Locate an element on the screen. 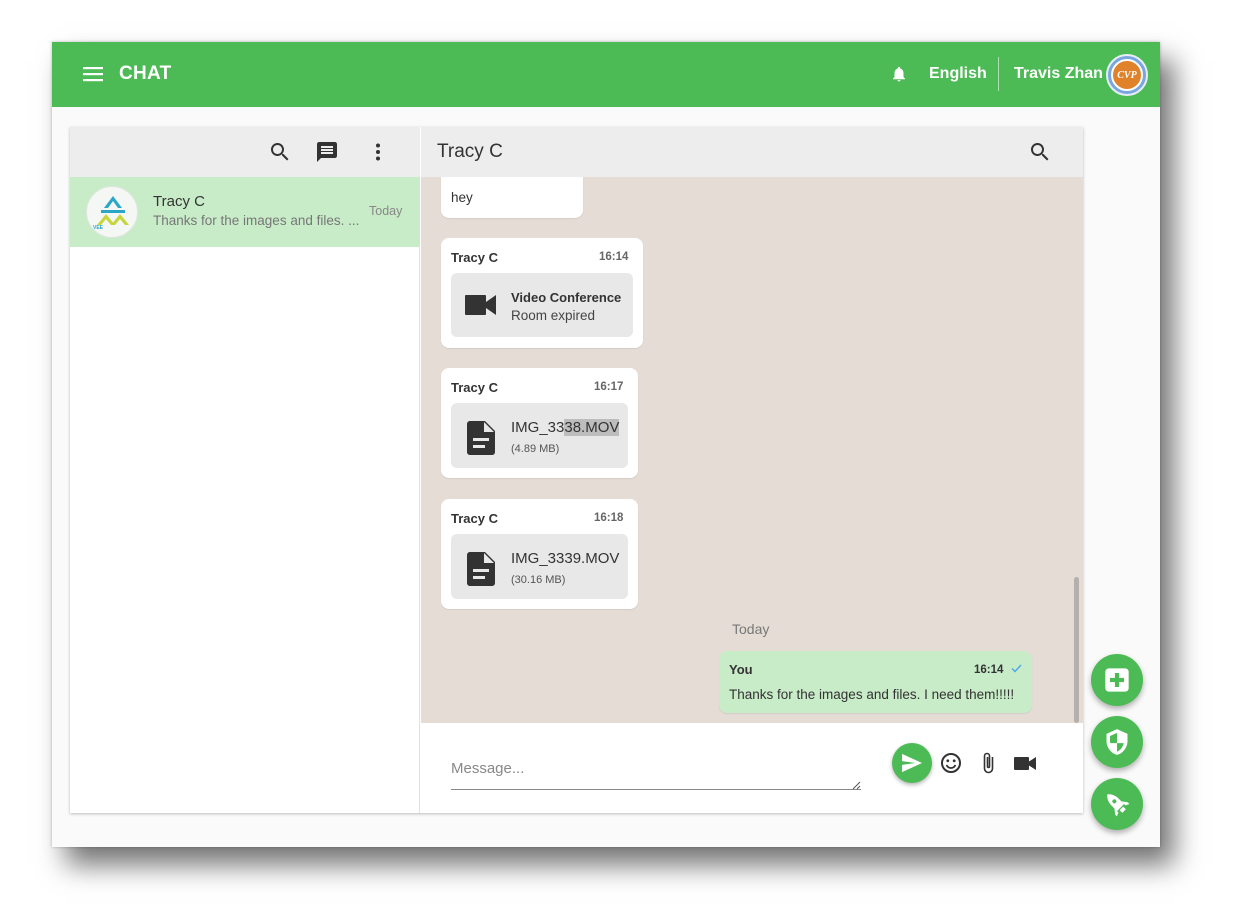  attachment-filename: IMG_3339.MOV is located at coordinates (565, 558).